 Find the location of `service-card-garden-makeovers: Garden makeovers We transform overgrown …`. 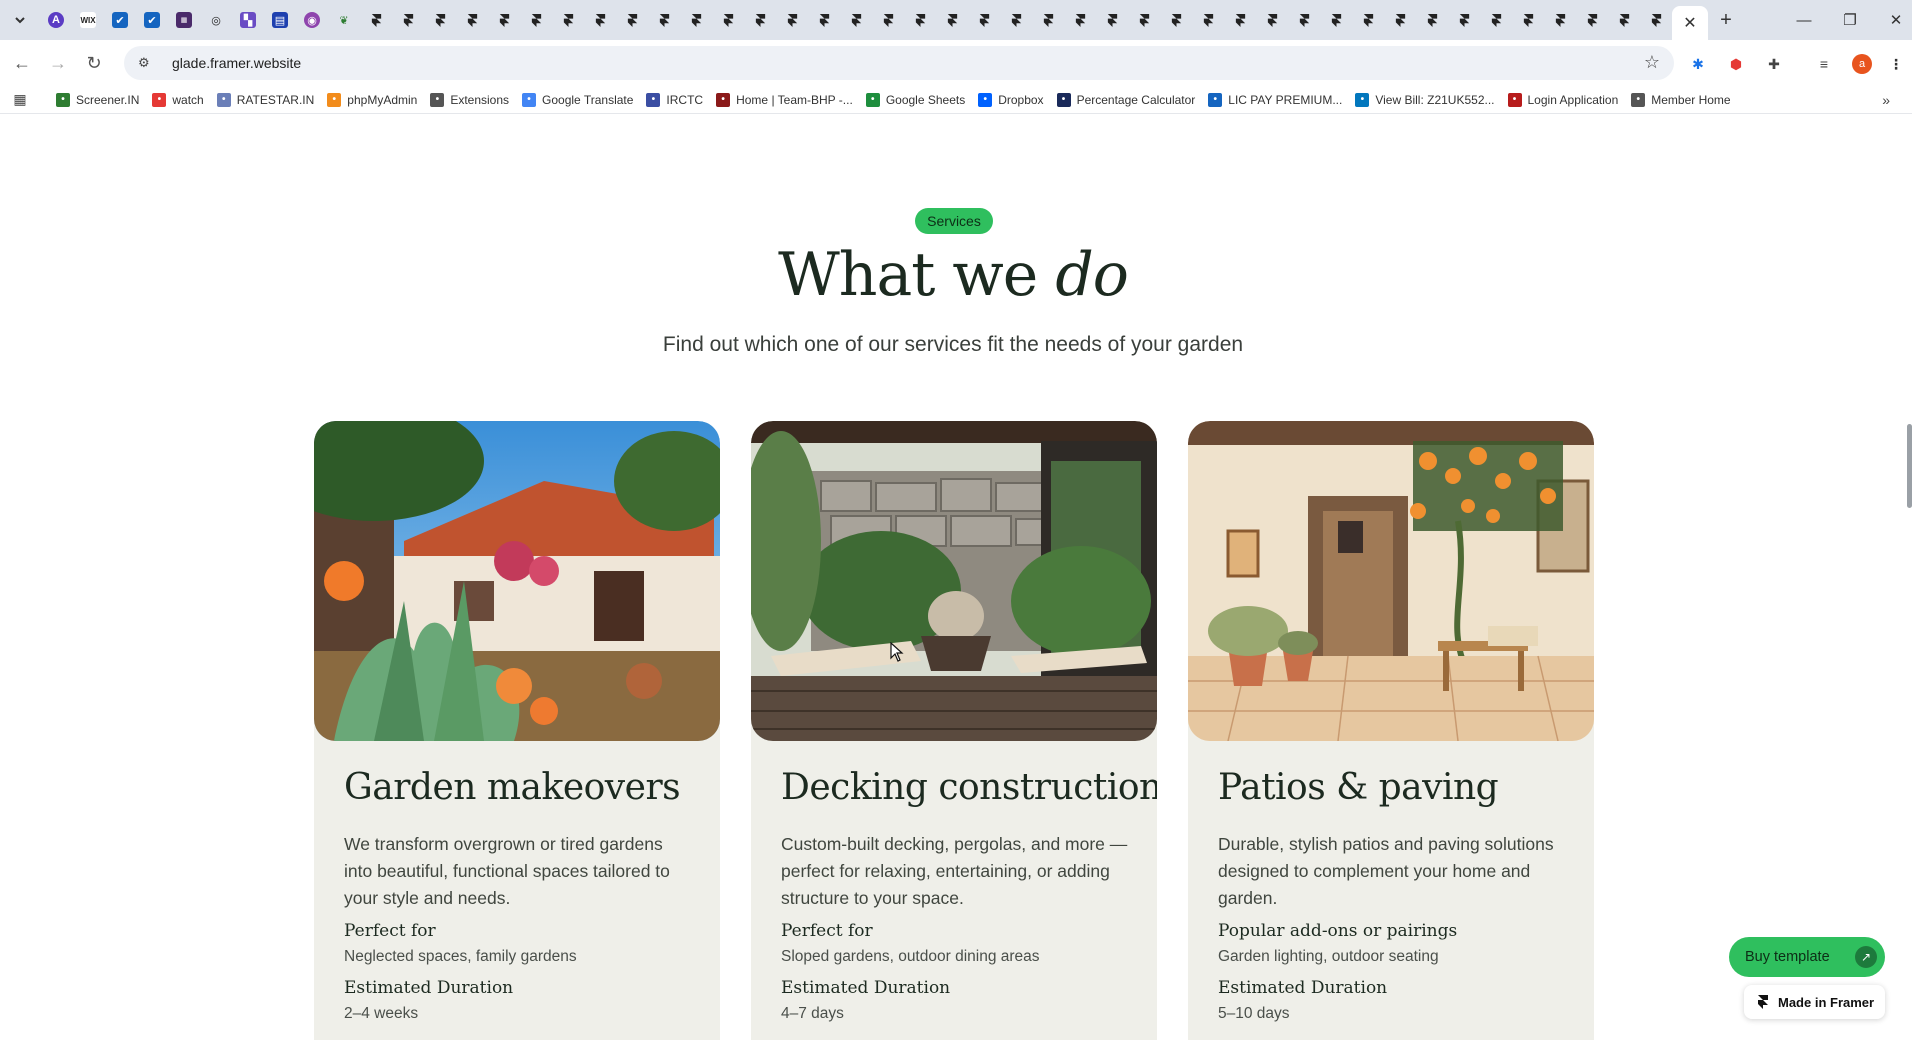

service-card-garden-makeovers: Garden makeovers We transform overgrown … is located at coordinates (517, 730).